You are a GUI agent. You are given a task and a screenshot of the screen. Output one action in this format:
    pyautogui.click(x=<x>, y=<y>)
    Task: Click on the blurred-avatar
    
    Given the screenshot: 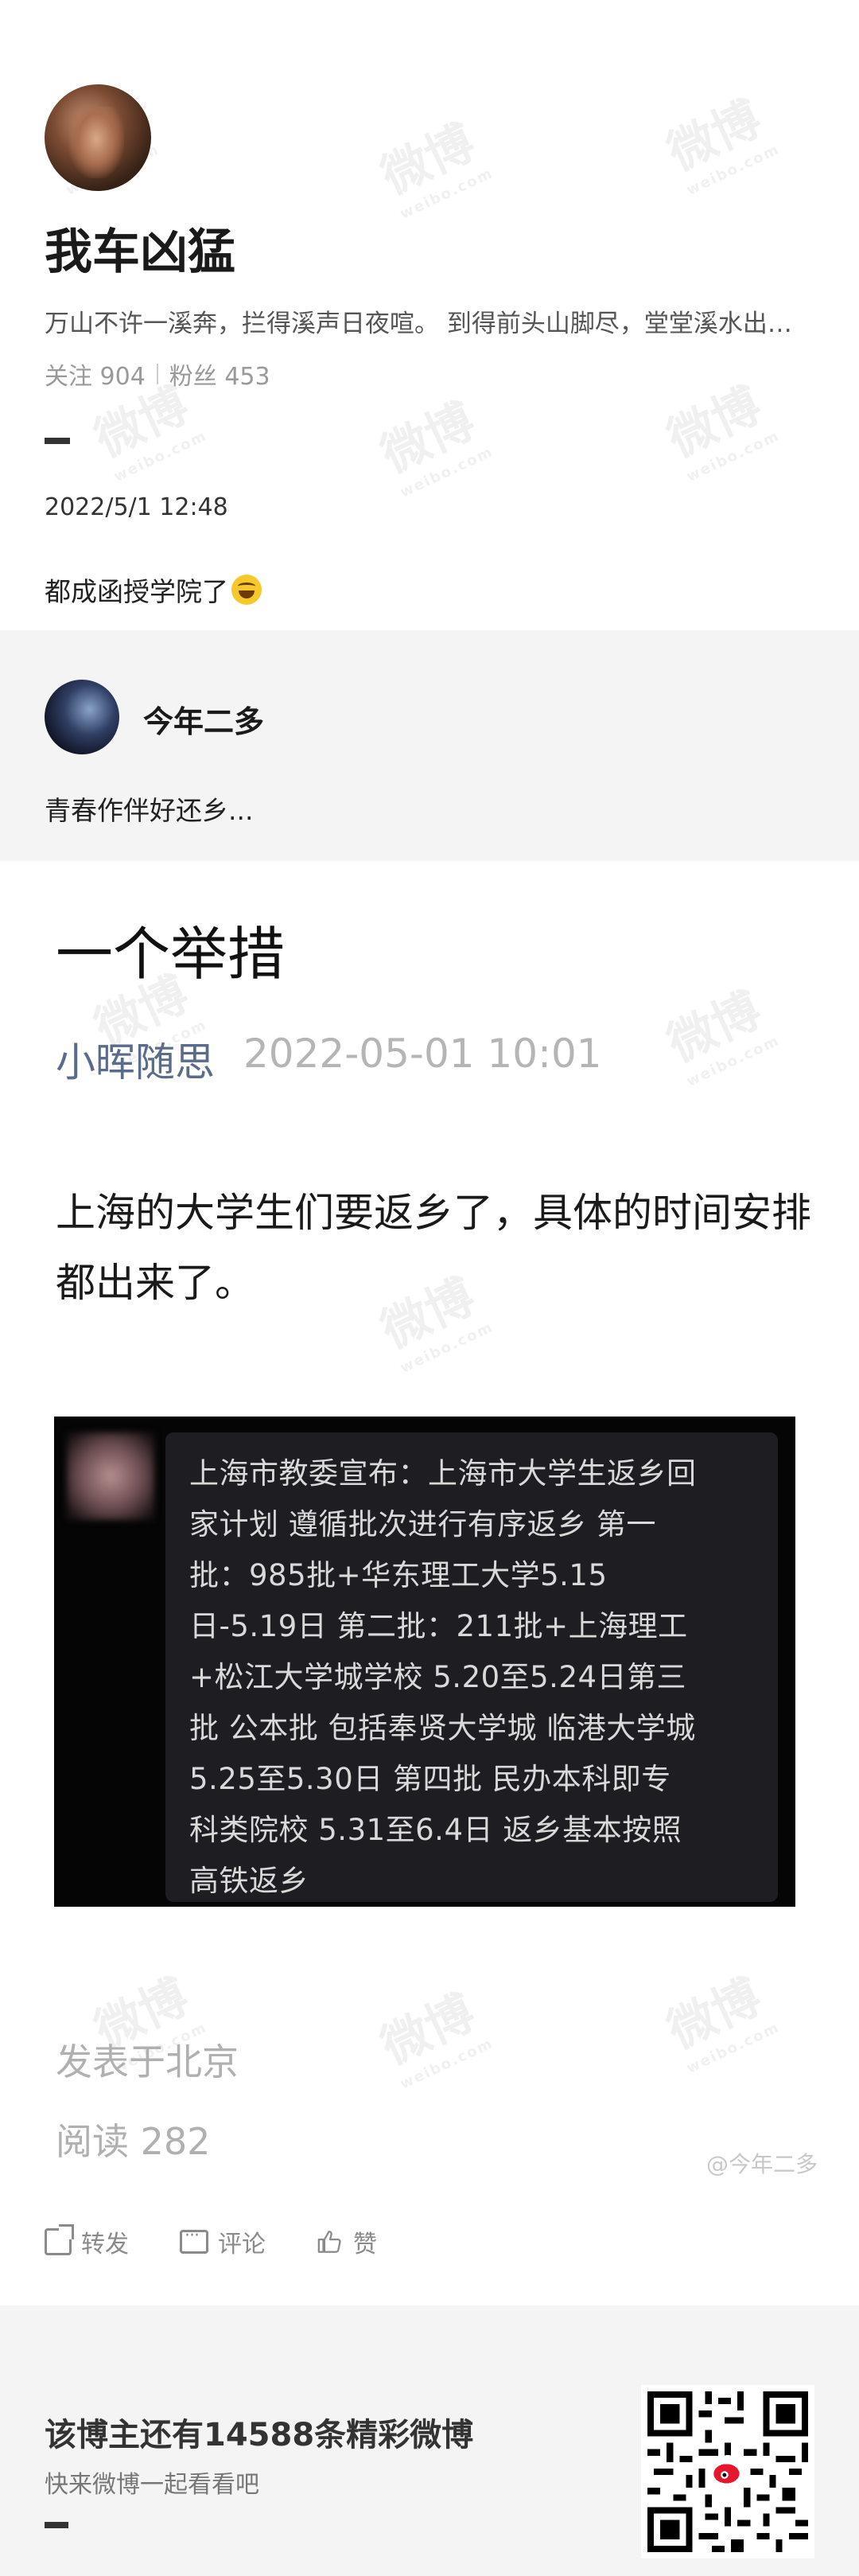 What is the action you would take?
    pyautogui.click(x=111, y=1476)
    